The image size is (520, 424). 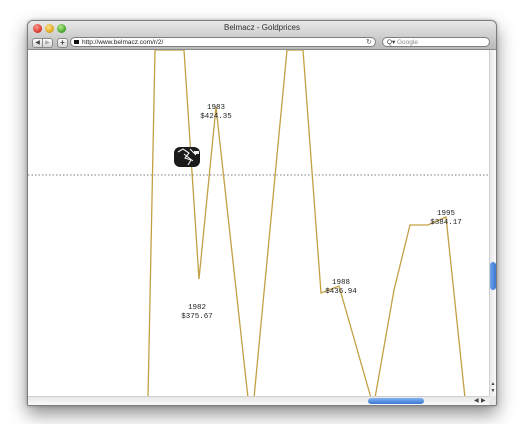 I want to click on page-logo-image, so click(x=187, y=157).